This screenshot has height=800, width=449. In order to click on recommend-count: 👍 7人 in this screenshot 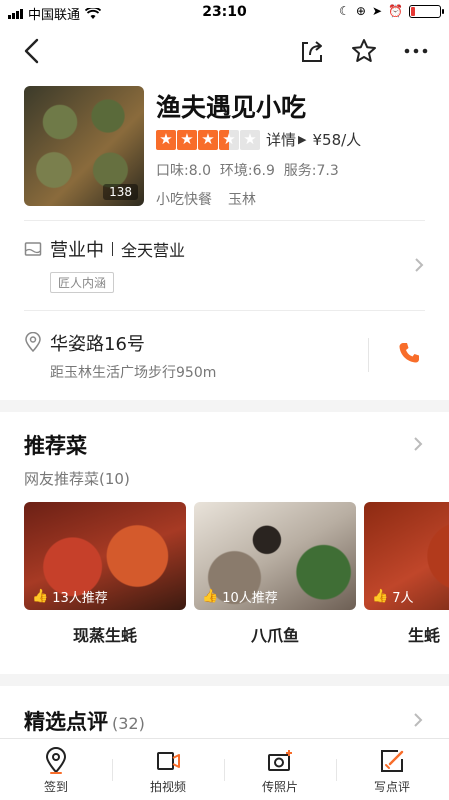, I will do `click(392, 596)`.